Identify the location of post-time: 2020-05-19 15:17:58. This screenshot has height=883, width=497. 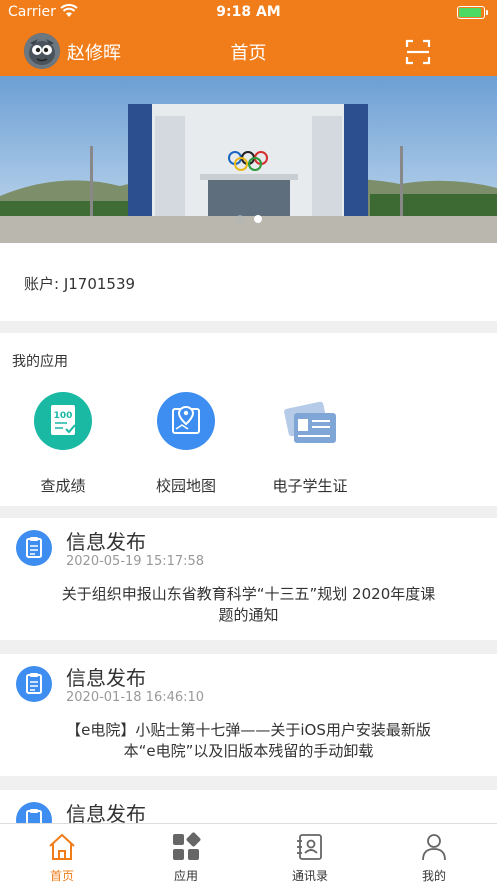
(135, 561).